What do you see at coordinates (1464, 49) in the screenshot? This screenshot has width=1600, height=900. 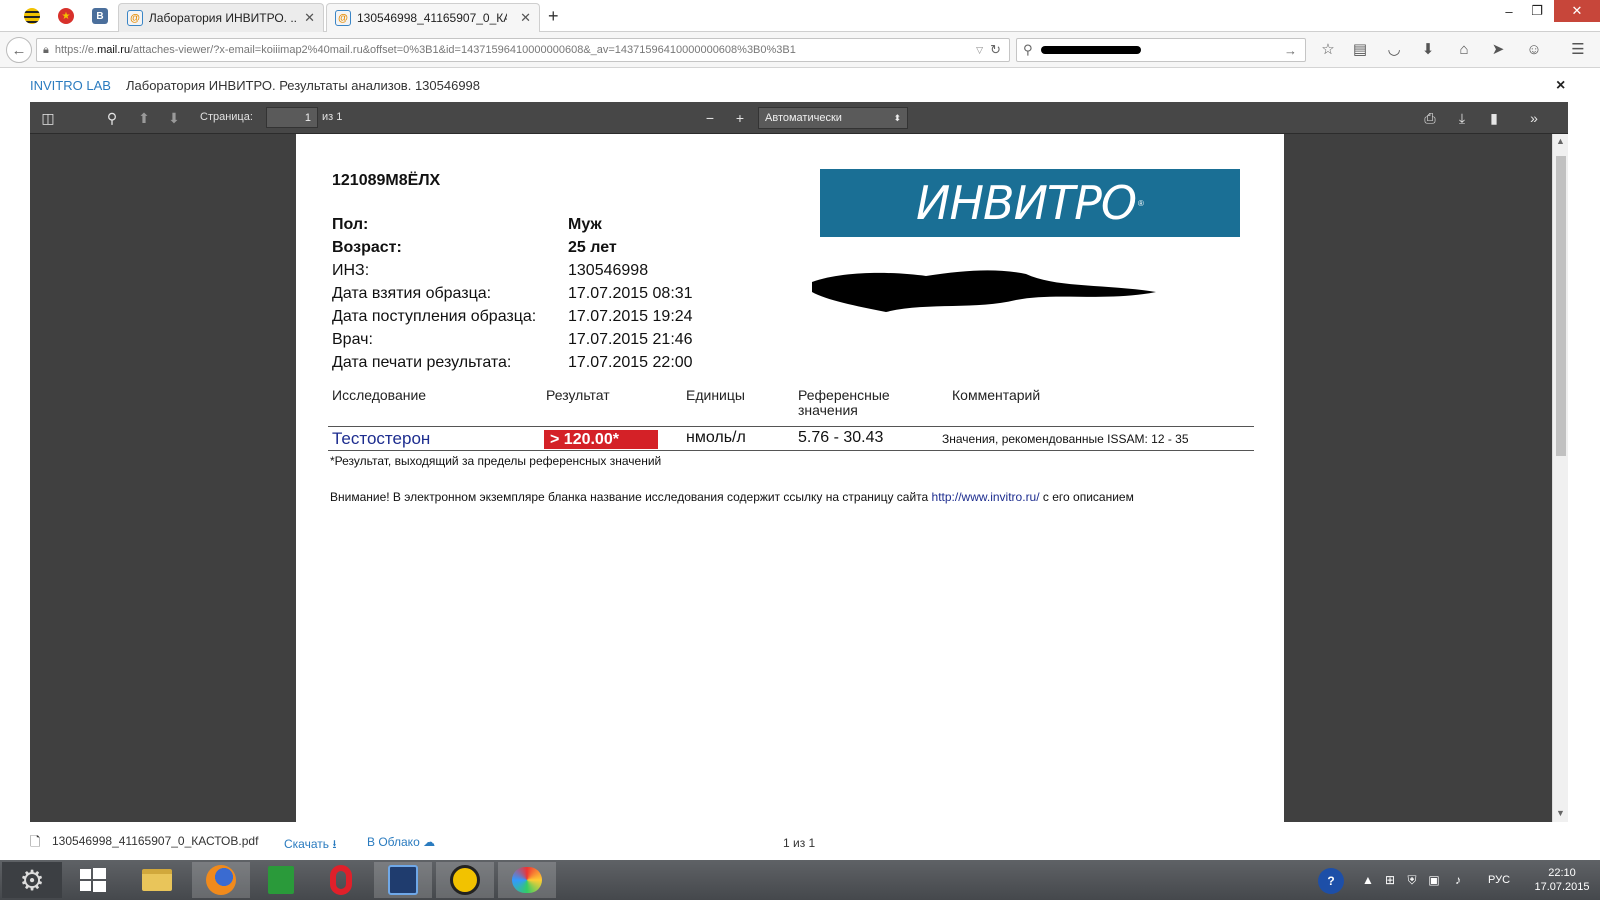 I see `home-icon: ⌂` at bounding box center [1464, 49].